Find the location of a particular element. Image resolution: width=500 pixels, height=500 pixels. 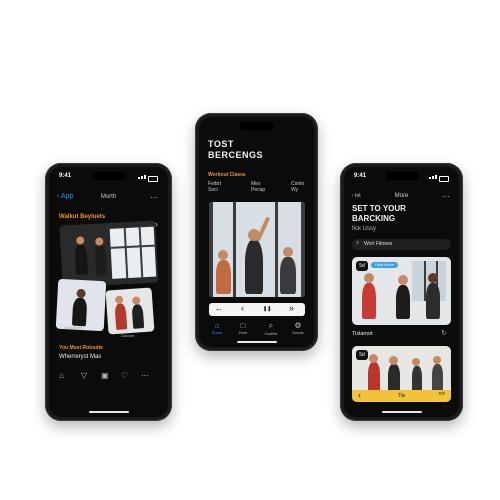

search-input-text: Wort Fitnees is located at coordinates (378, 244).